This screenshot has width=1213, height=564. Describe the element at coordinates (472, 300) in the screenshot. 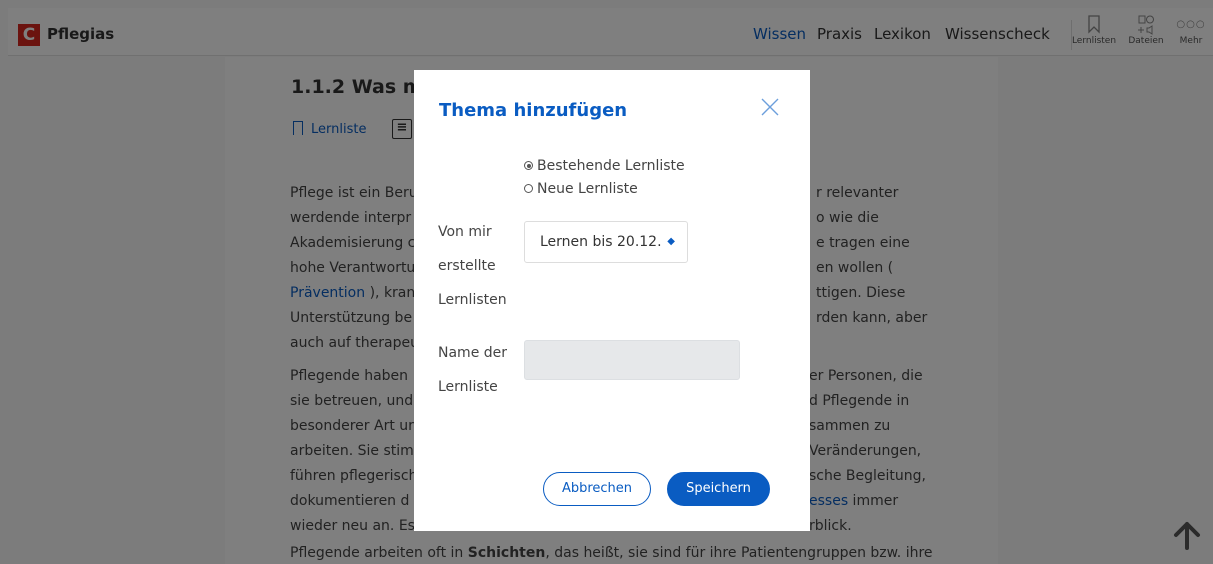

I see `created-lists-label-line: Lernlisten` at that location.